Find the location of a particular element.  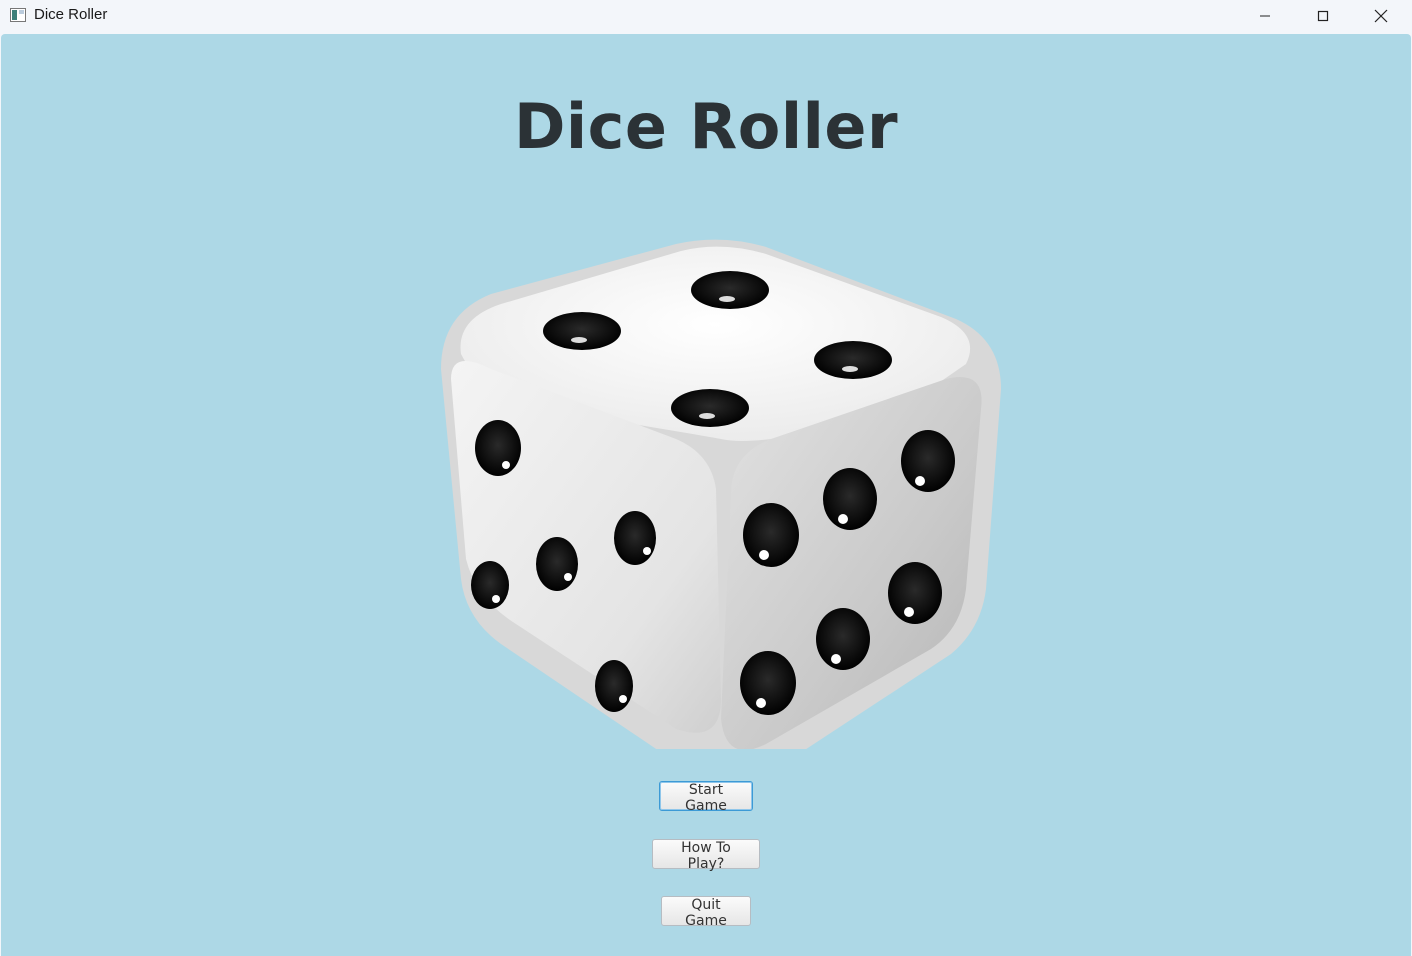

maximize-button is located at coordinates (1323, 16).